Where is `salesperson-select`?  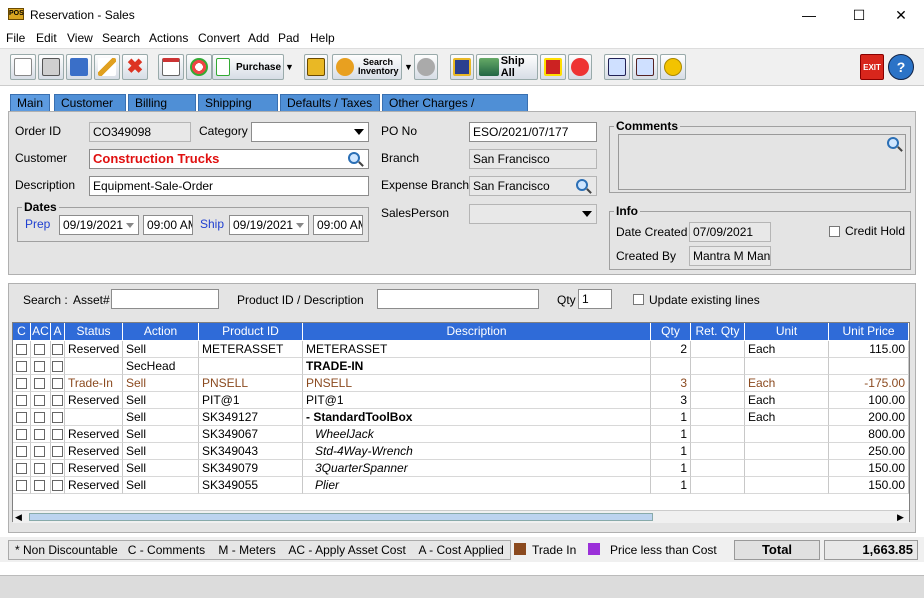
salesperson-select is located at coordinates (533, 214).